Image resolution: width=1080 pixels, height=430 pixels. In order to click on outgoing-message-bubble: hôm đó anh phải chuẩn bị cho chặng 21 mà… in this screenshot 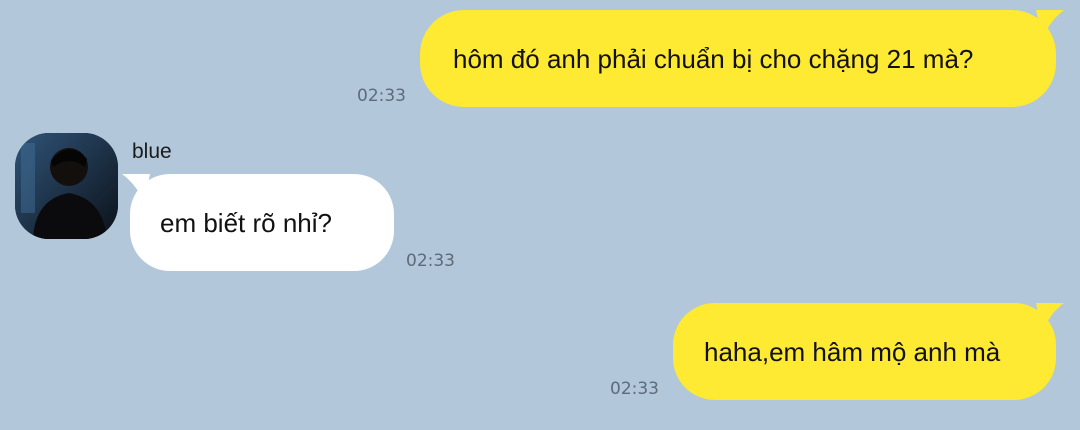, I will do `click(738, 58)`.